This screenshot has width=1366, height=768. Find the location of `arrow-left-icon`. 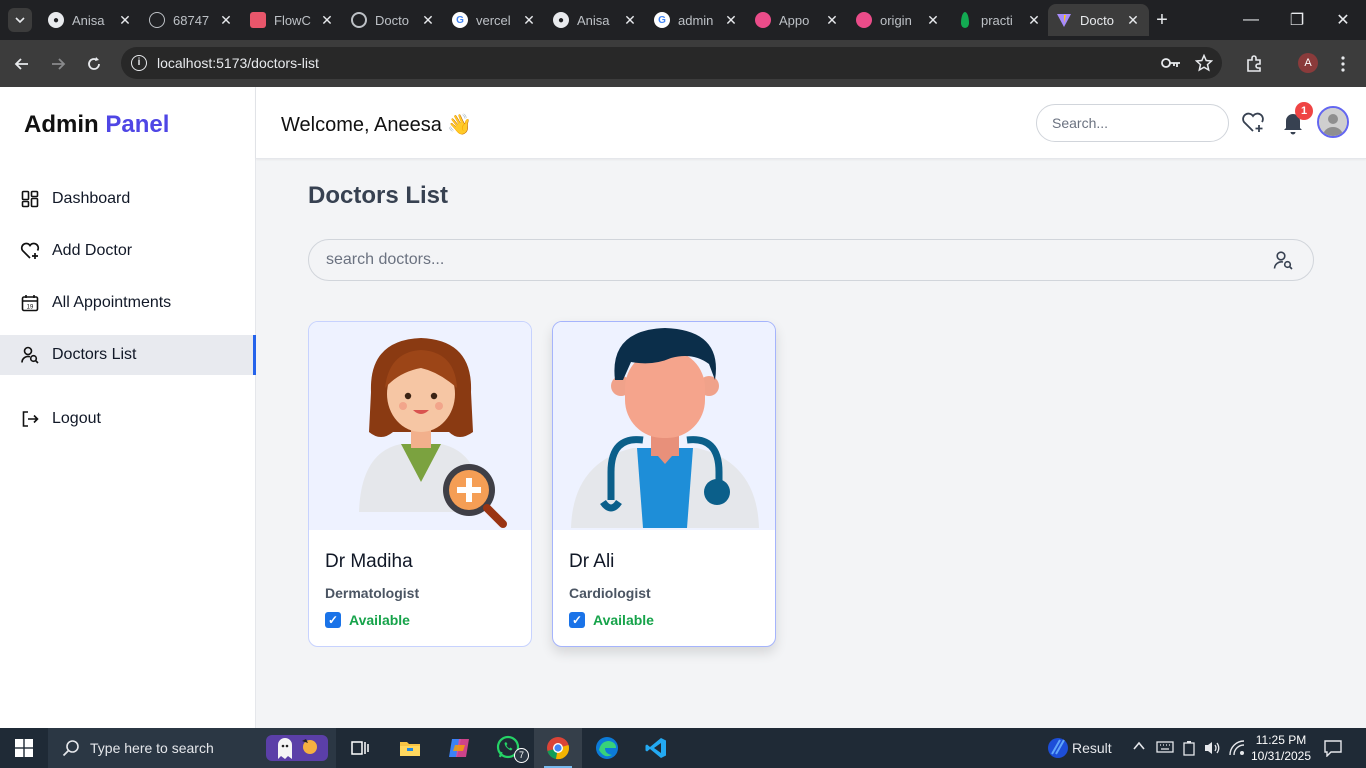

arrow-left-icon is located at coordinates (21, 64).